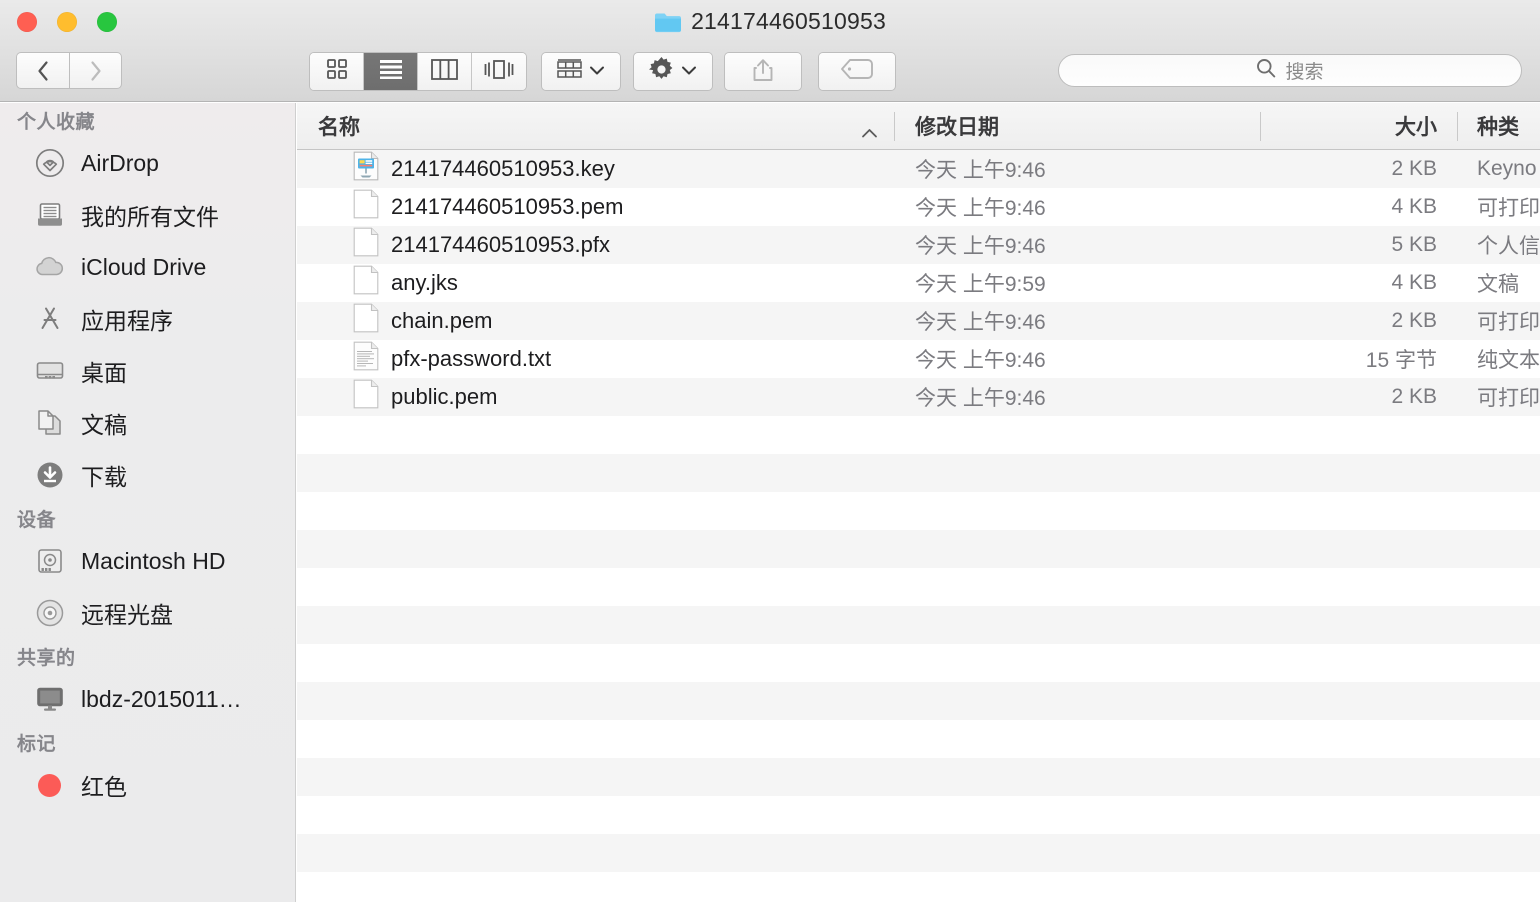 This screenshot has height=902, width=1540. Describe the element at coordinates (147, 163) in the screenshot. I see `sidebar-item-airdrop: AirDrop` at that location.